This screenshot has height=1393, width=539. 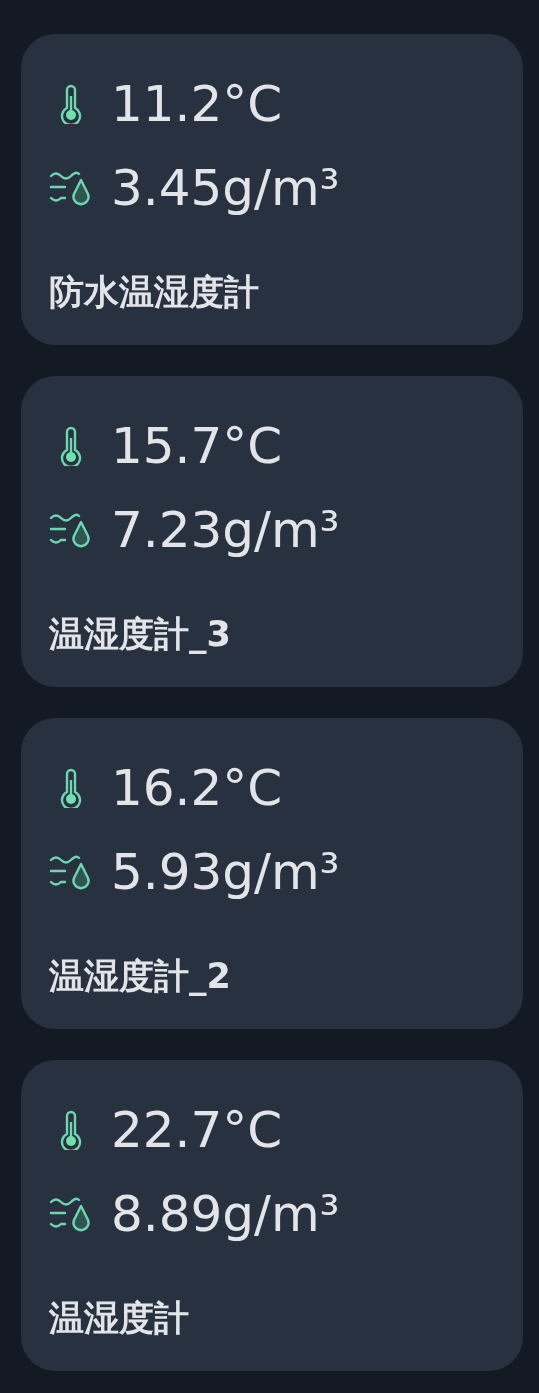 What do you see at coordinates (197, 1130) in the screenshot?
I see `temperature-value: 22.7°C` at bounding box center [197, 1130].